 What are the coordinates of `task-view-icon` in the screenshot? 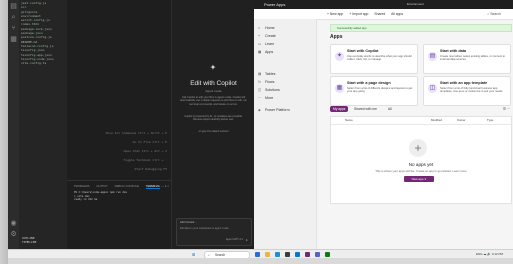 It's located at (257, 254).